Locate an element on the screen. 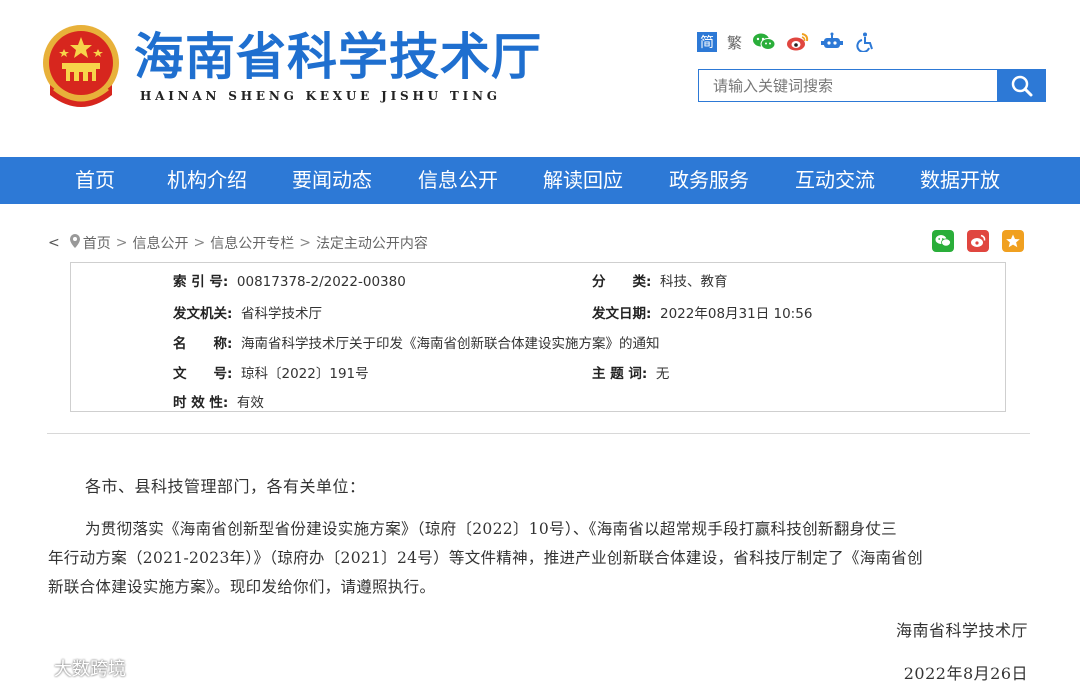 The height and width of the screenshot is (688, 1080). breadcrumb-disclosure-column: 信息公开专栏 is located at coordinates (252, 243).